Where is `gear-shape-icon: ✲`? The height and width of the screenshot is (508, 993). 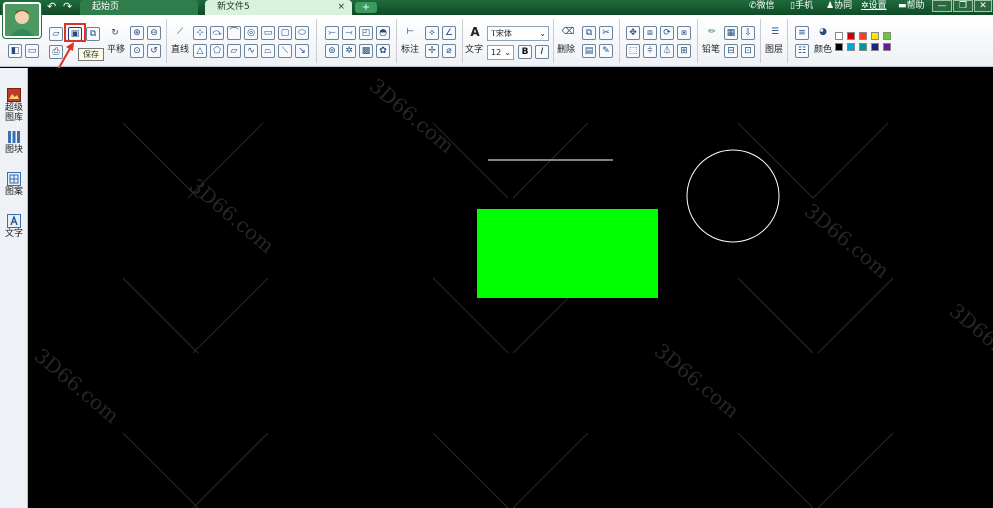
gear-shape-icon: ✲ is located at coordinates (349, 51).